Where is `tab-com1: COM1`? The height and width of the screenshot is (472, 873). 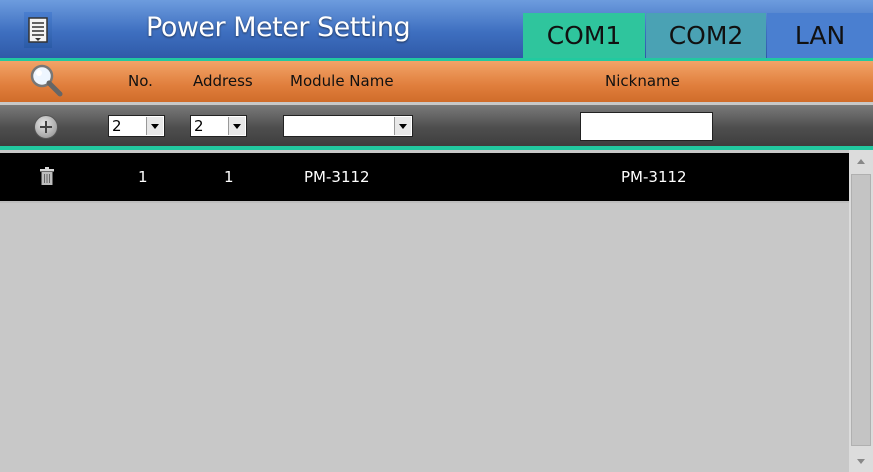 tab-com1: COM1 is located at coordinates (584, 35).